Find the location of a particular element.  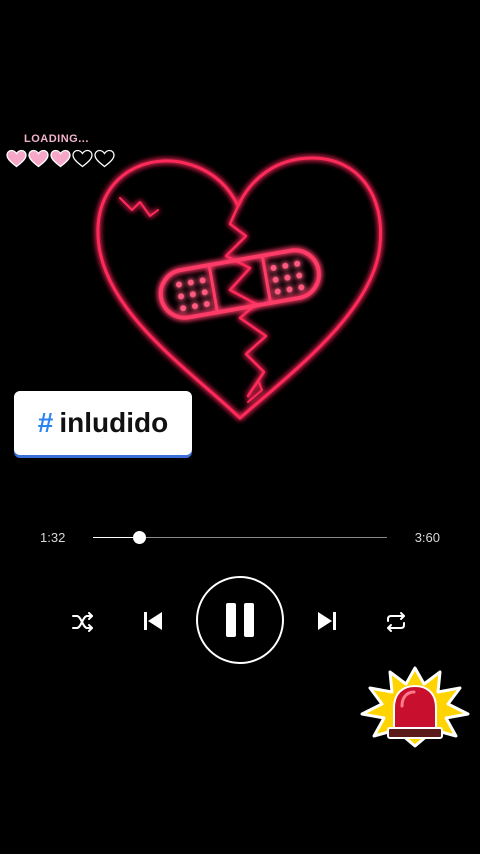

skip-previous-icon is located at coordinates (153, 621).